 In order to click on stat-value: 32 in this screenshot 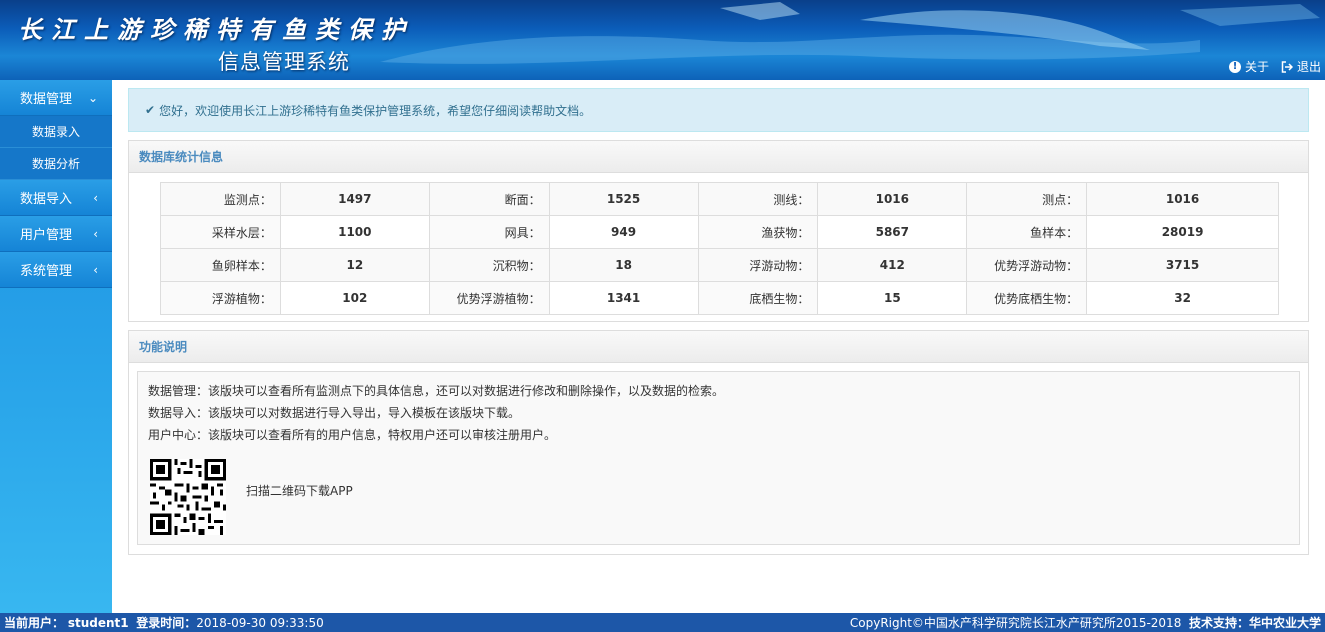, I will do `click(1182, 298)`.